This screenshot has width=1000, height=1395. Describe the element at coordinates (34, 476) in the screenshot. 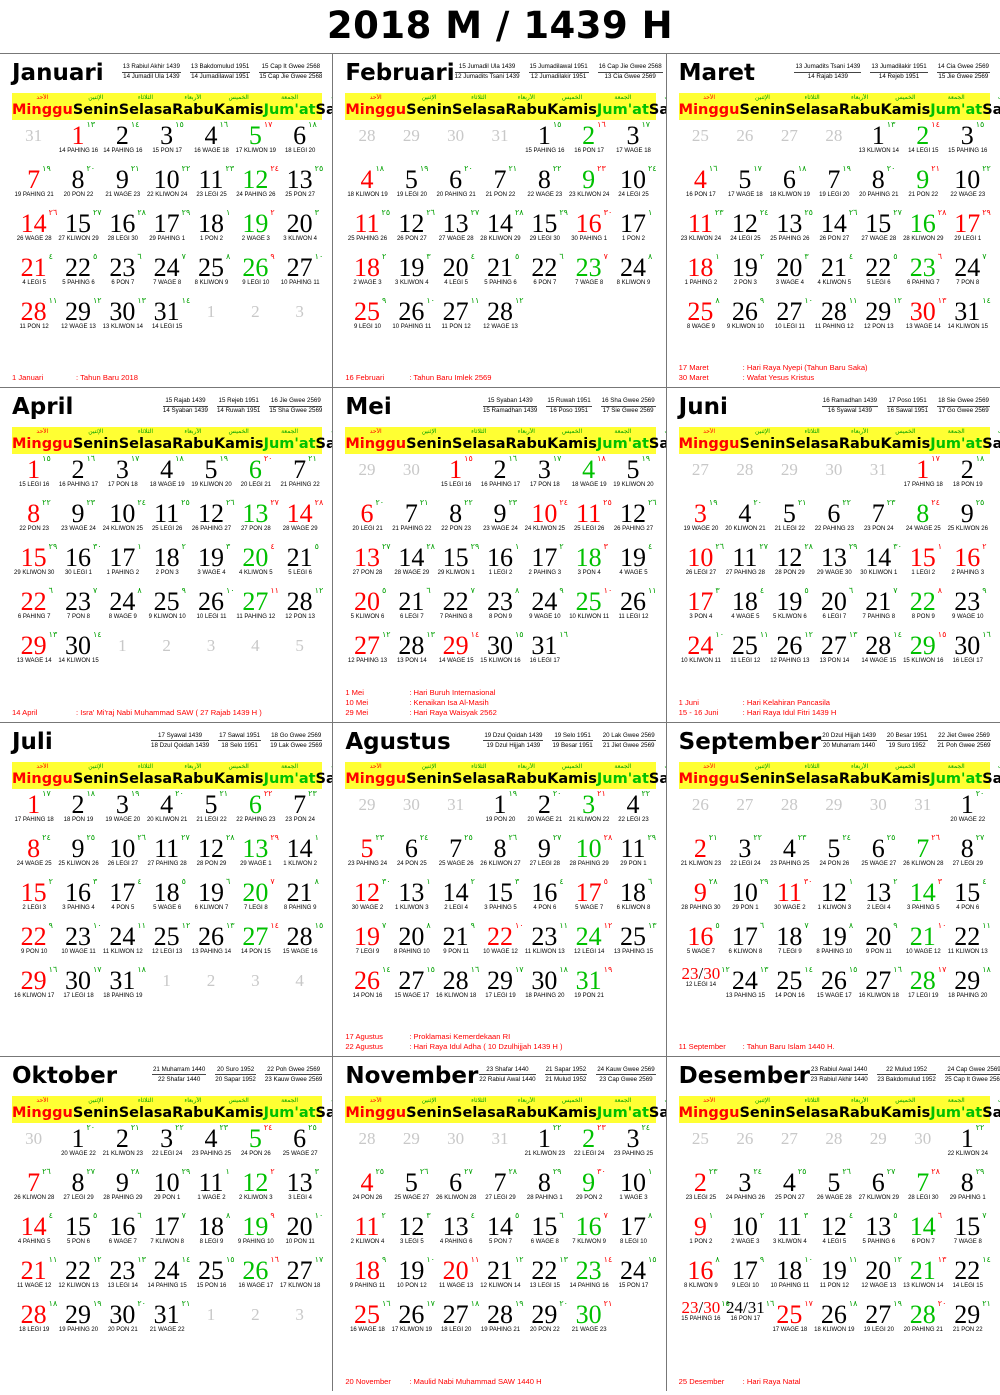

I see `day-cell: 1 ١٥ 15 LEGI 16` at that location.